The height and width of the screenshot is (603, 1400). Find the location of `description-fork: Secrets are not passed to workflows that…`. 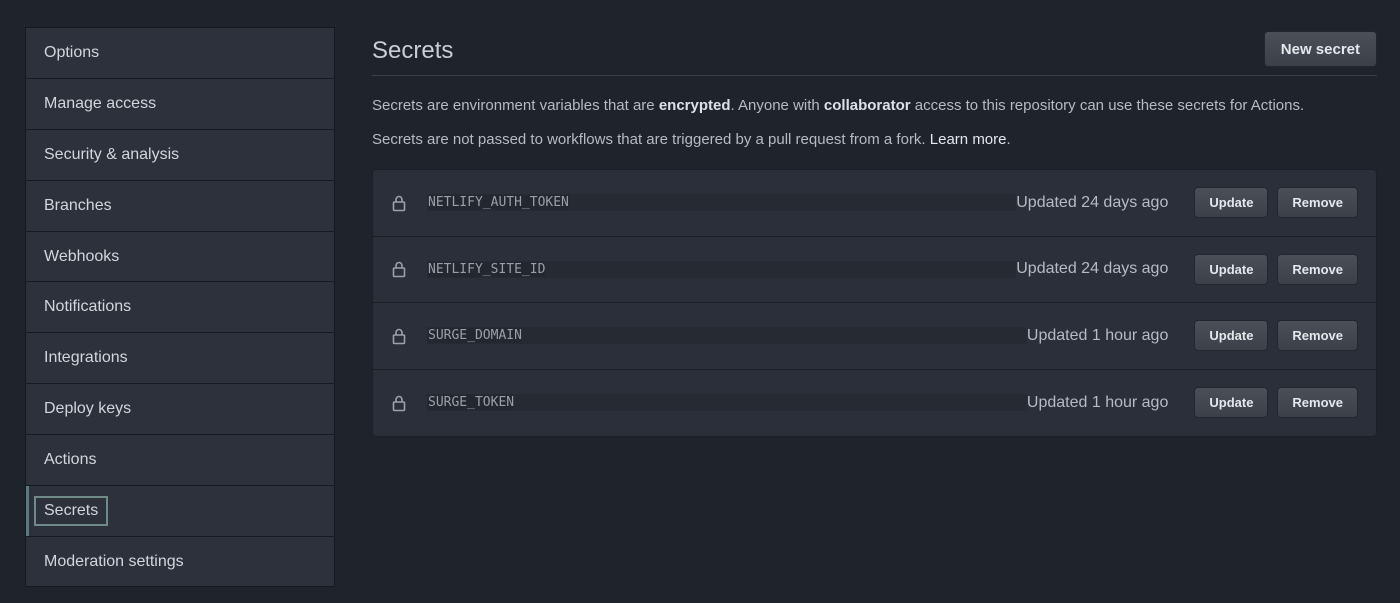

description-fork: Secrets are not passed to workflows that… is located at coordinates (874, 139).